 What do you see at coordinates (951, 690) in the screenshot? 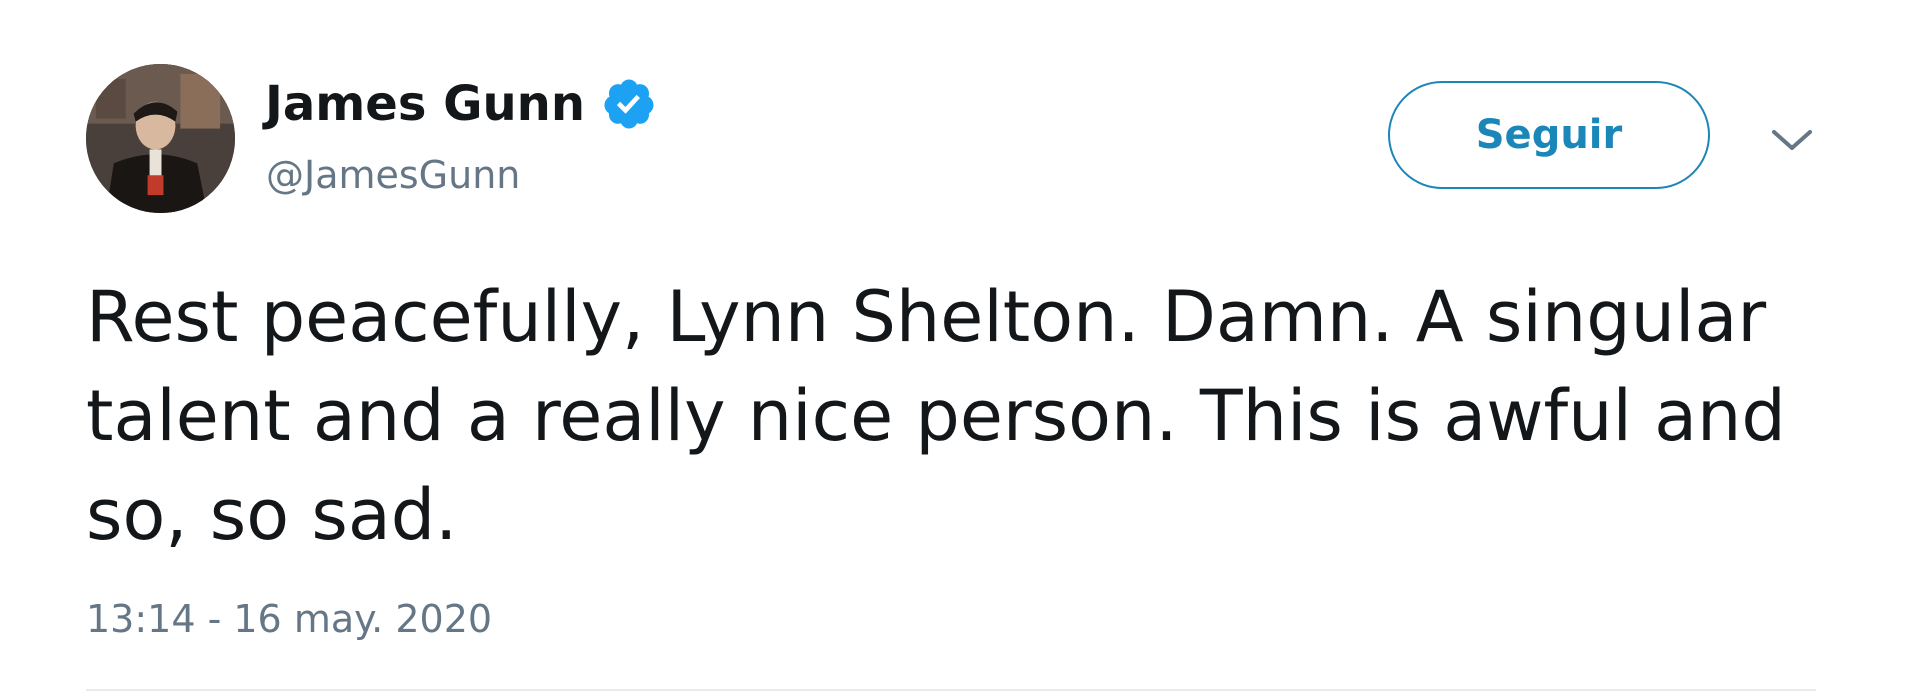
I see `divider` at bounding box center [951, 690].